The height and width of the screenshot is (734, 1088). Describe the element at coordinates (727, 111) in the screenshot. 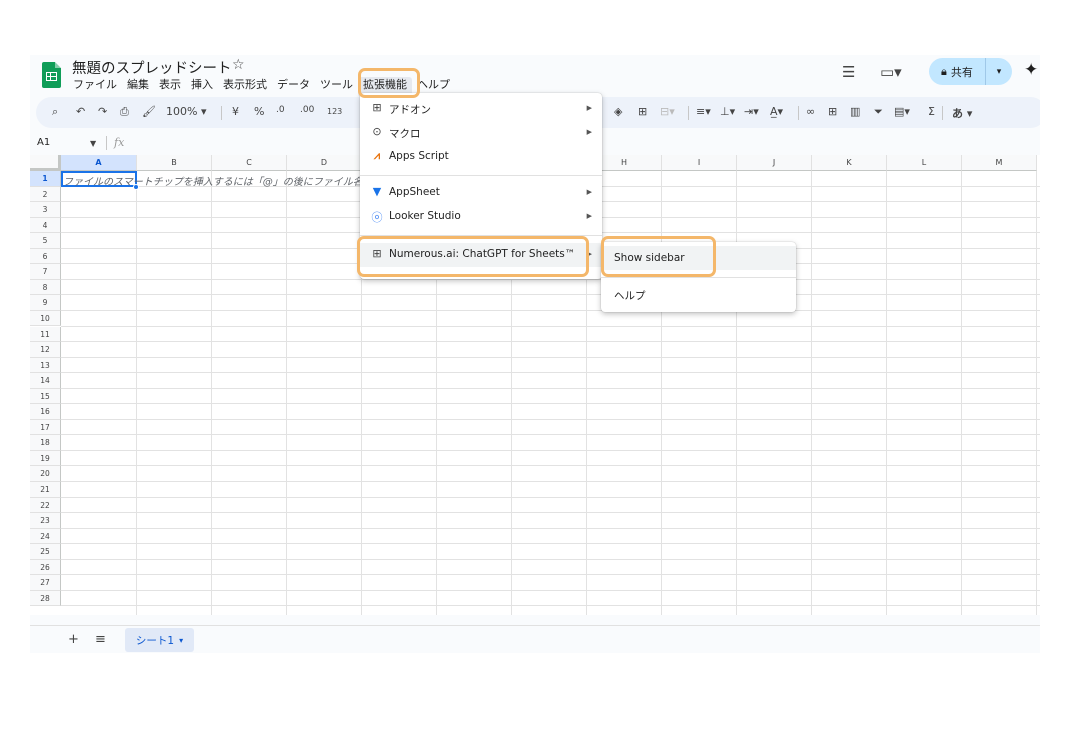

I see `vertical-align-icon: ⊥▾` at that location.